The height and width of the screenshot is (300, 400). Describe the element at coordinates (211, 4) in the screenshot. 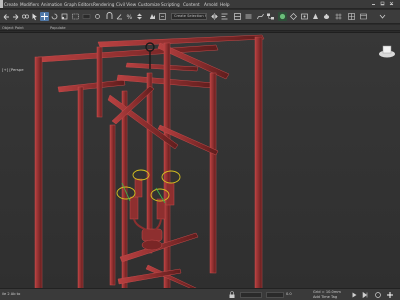

I see `menu-item-arnold: Arnold` at that location.